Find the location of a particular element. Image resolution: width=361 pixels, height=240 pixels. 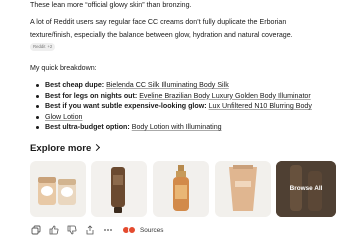

citation-chip-label: Reddit is located at coordinates (39, 46).